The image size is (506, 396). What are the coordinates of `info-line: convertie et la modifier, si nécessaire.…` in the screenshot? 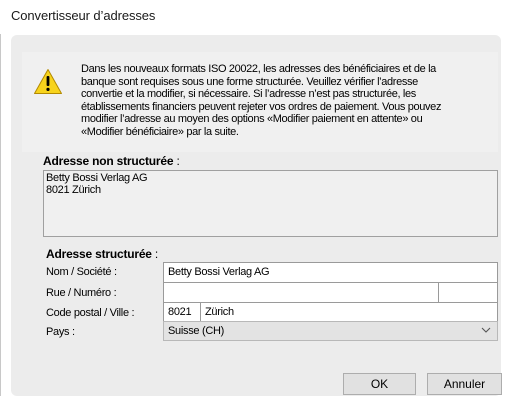 It's located at (248, 94).